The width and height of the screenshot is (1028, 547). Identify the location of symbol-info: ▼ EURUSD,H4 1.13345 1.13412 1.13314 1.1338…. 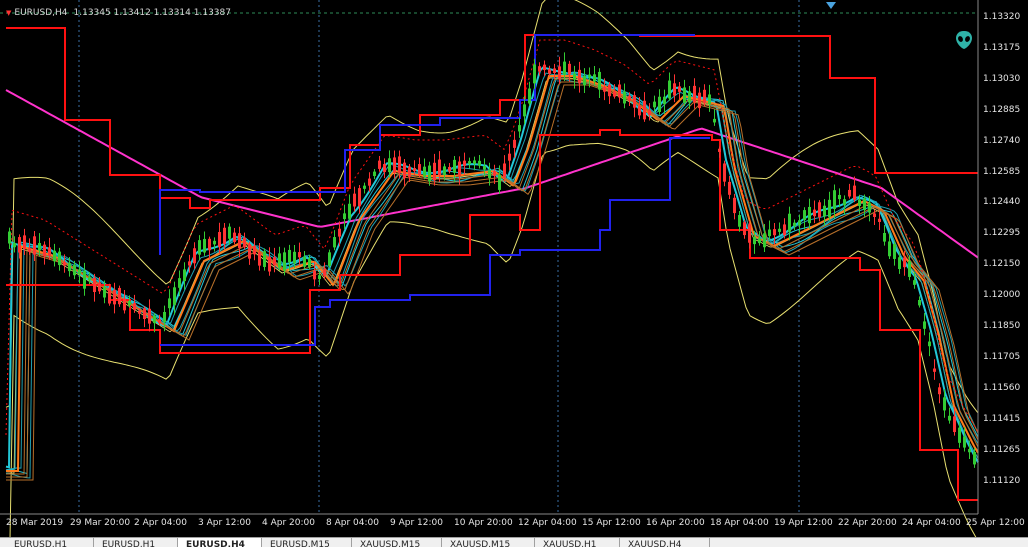
(118, 13).